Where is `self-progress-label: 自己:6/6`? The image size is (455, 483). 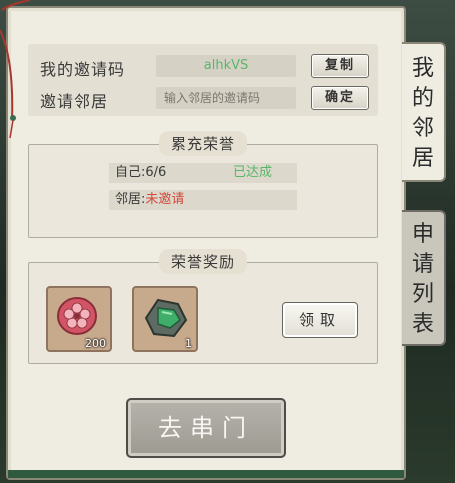 self-progress-label: 自己:6/6 is located at coordinates (141, 172).